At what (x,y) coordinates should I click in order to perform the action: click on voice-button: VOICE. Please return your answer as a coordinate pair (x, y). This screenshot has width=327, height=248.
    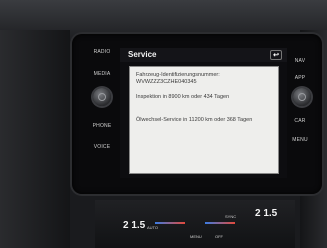
    Looking at the image, I should click on (102, 147).